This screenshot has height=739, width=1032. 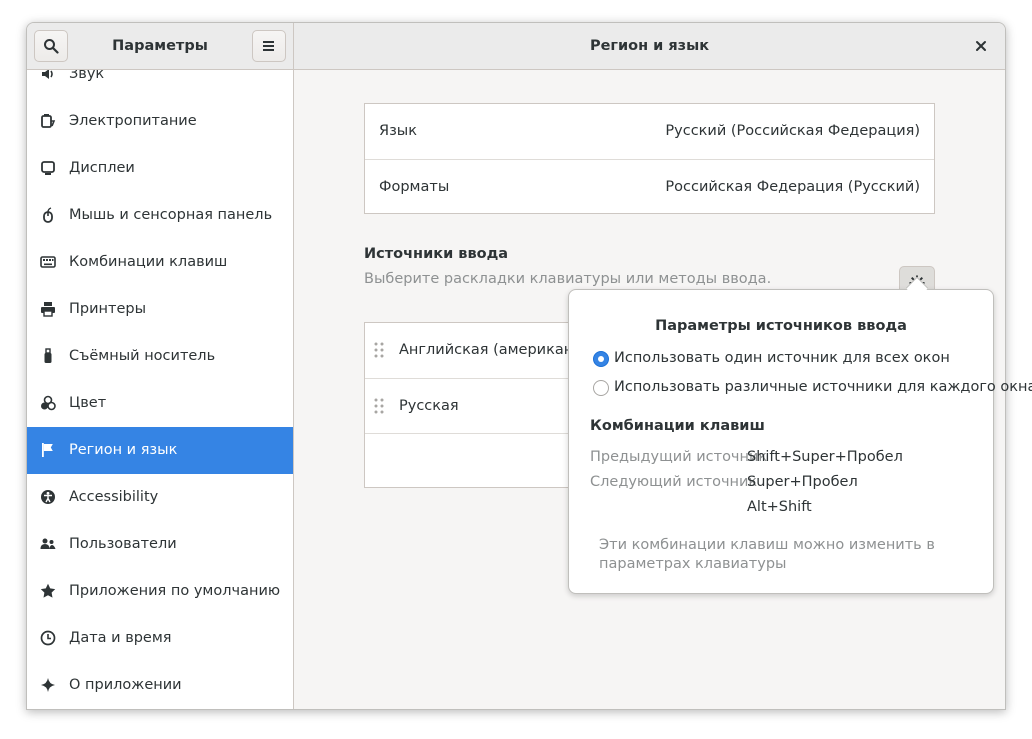 I want to click on sidebar-item-label: Мышь и сенсорная панель, so click(x=171, y=215).